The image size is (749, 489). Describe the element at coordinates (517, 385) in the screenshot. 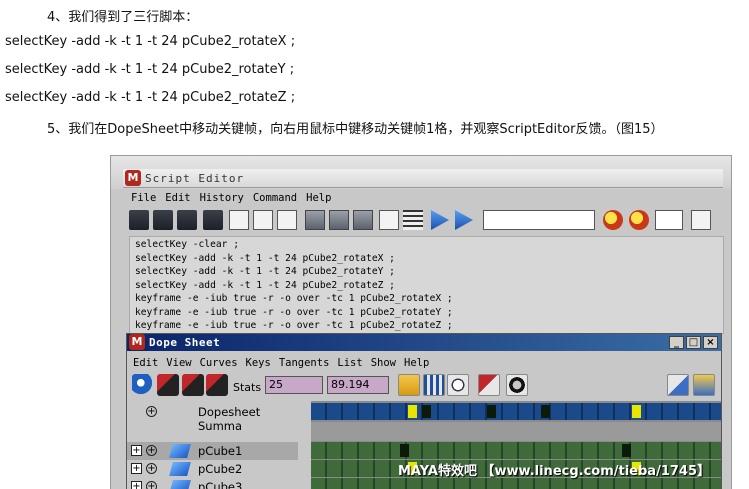

I see `refresh-icon` at that location.